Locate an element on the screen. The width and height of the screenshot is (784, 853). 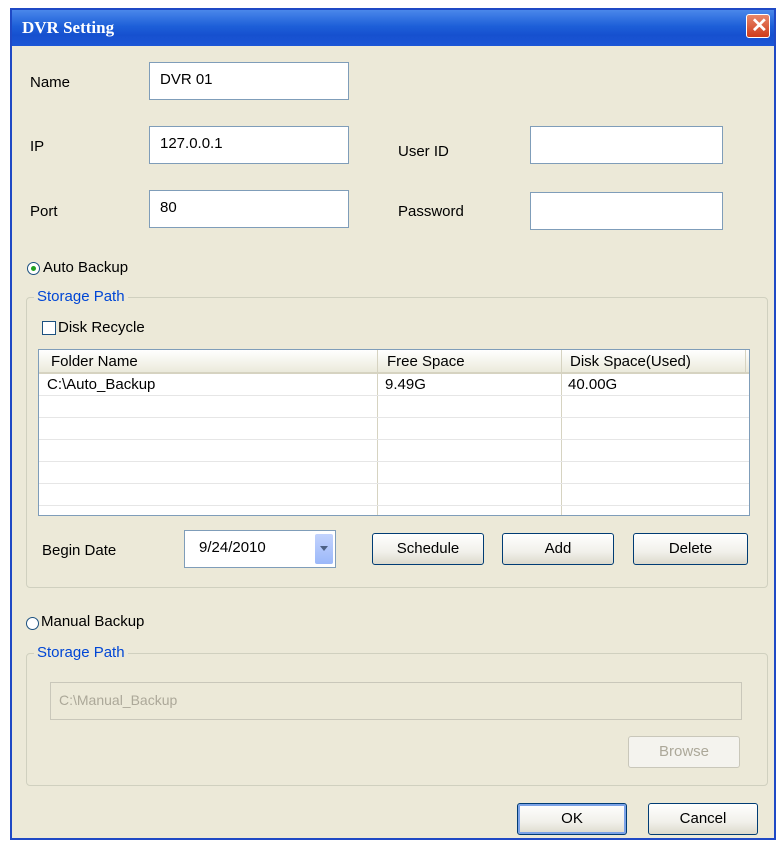
chevron-down-icon is located at coordinates (324, 549).